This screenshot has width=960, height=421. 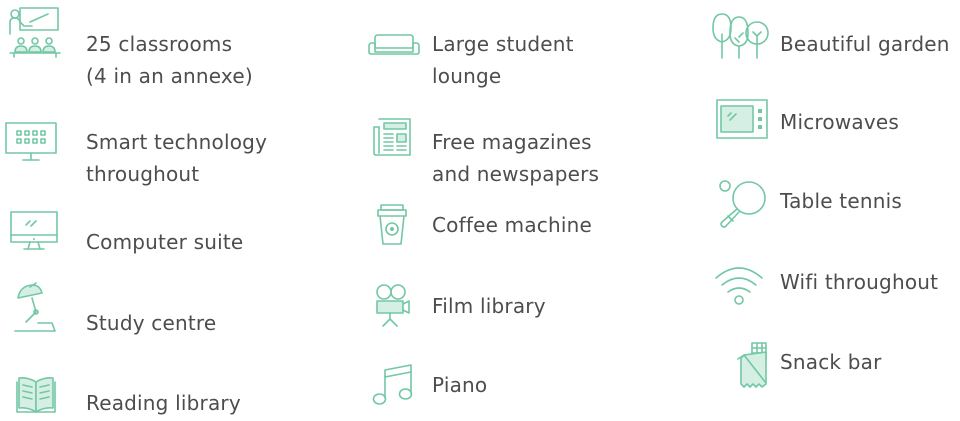 I want to click on facility-label: Microwaves, so click(x=840, y=122).